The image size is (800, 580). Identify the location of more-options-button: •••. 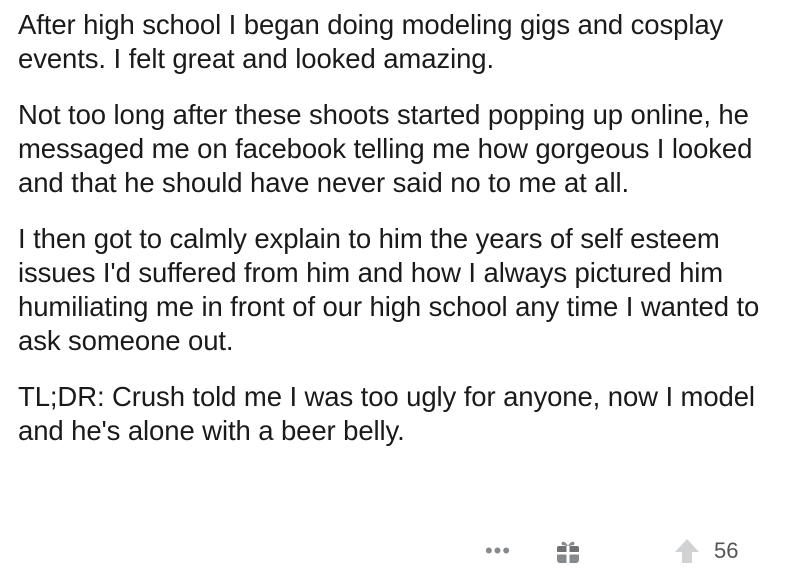
(498, 551).